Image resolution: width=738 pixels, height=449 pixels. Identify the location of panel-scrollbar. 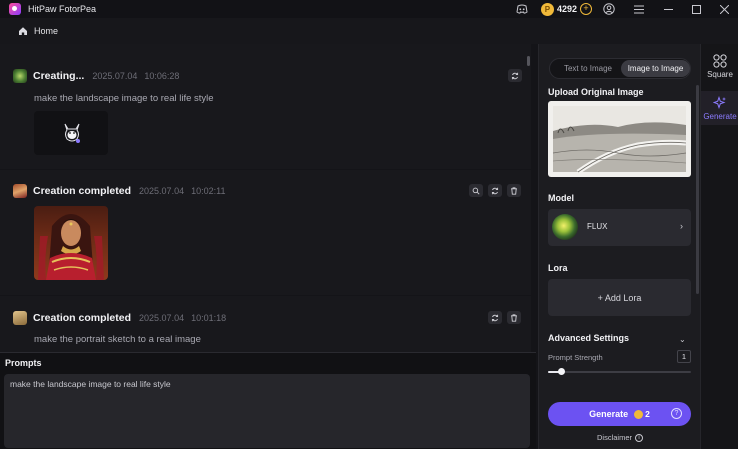
(697, 189).